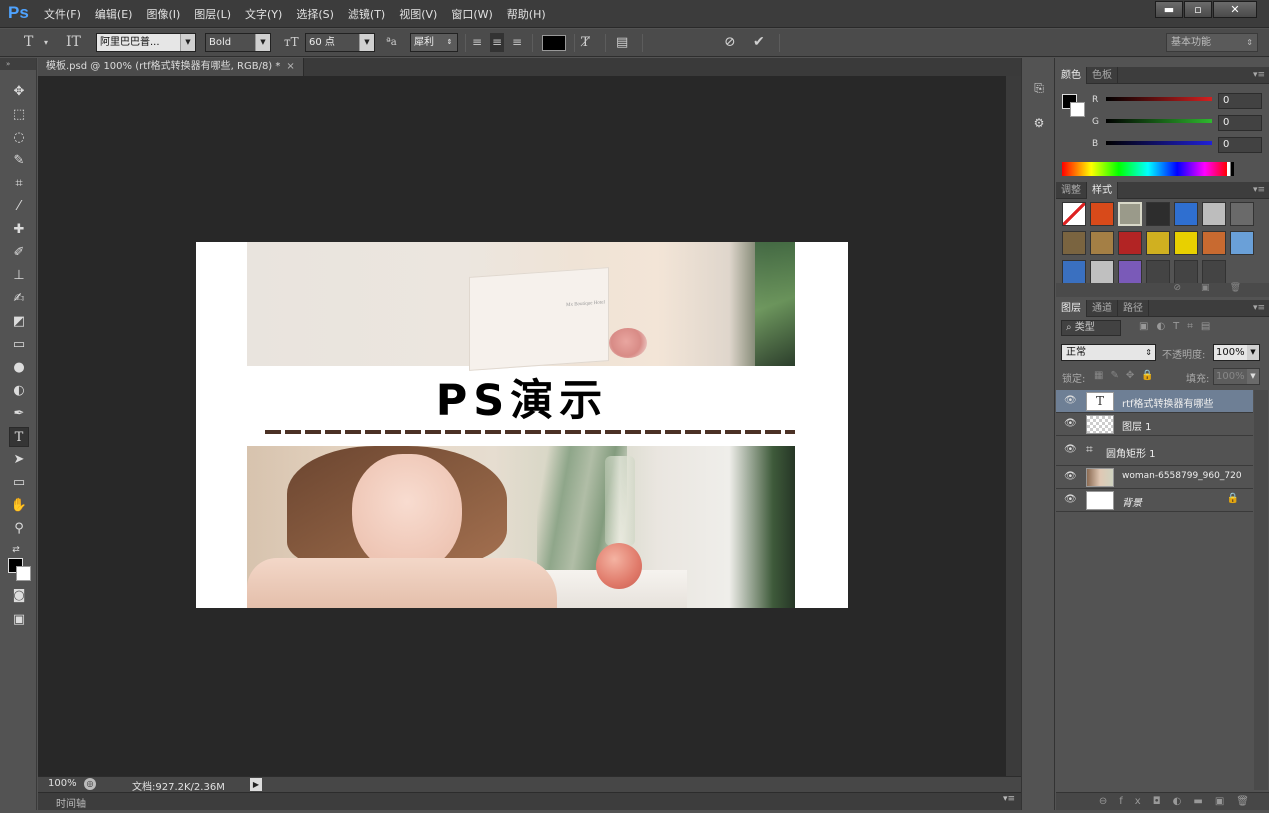 The width and height of the screenshot is (1269, 813). I want to click on tab-layers: 图层, so click(1071, 308).